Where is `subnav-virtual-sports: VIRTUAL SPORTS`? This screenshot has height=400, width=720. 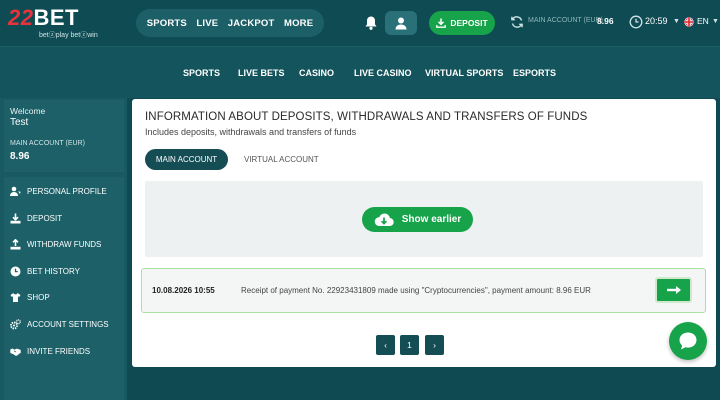 subnav-virtual-sports: VIRTUAL SPORTS is located at coordinates (464, 73).